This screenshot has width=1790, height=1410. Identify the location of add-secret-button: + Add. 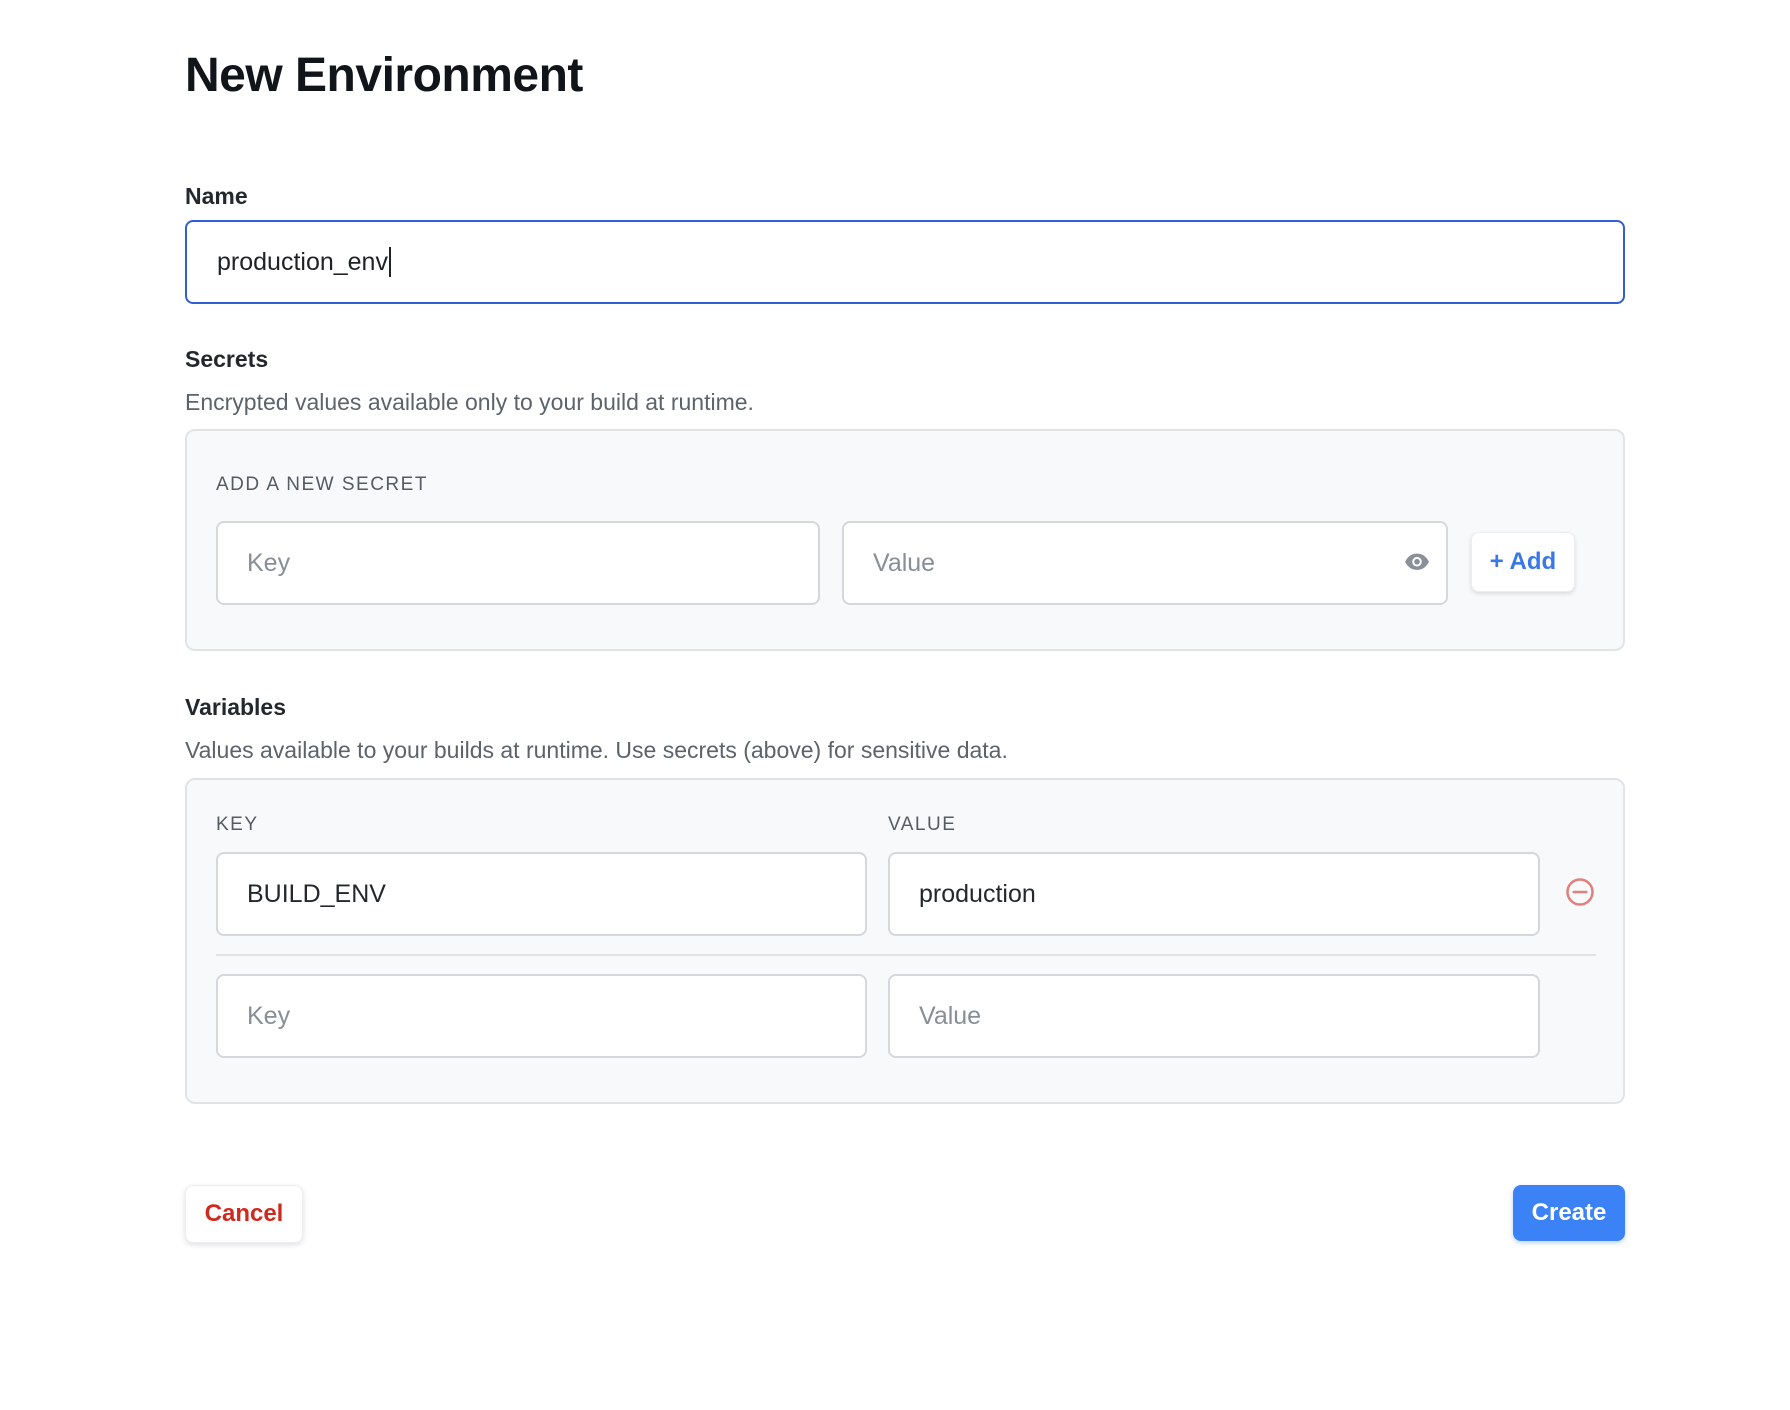
(1523, 562).